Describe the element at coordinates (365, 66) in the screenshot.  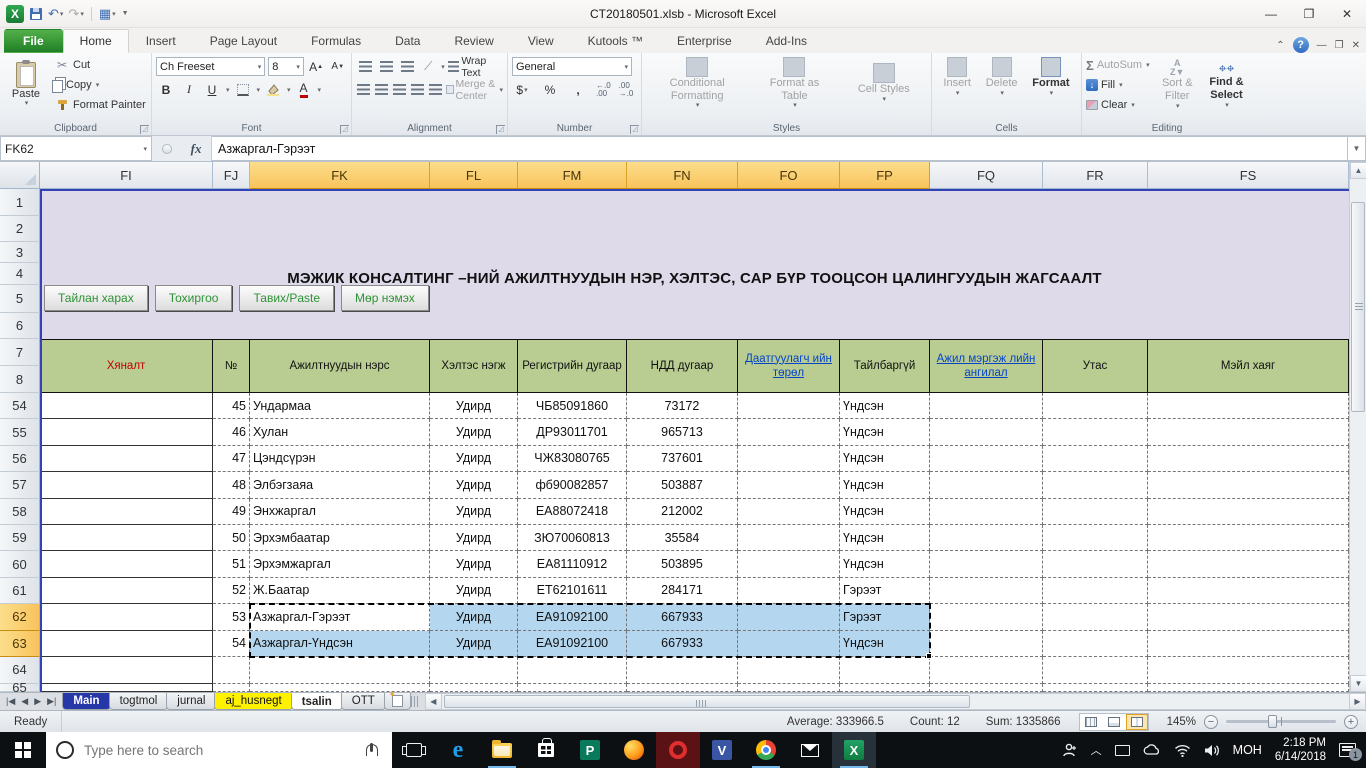
I see `align-top-icon` at that location.